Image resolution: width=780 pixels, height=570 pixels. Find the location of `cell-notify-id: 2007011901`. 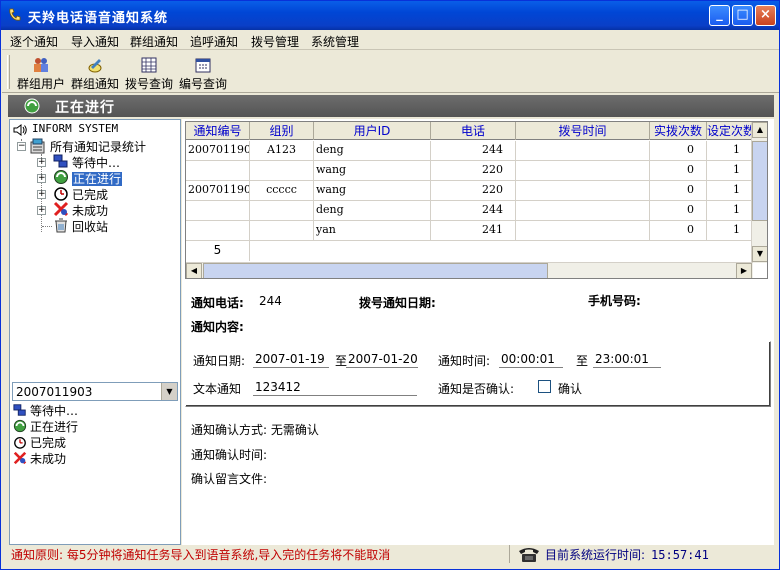

cell-notify-id: 2007011901 is located at coordinates (218, 191).